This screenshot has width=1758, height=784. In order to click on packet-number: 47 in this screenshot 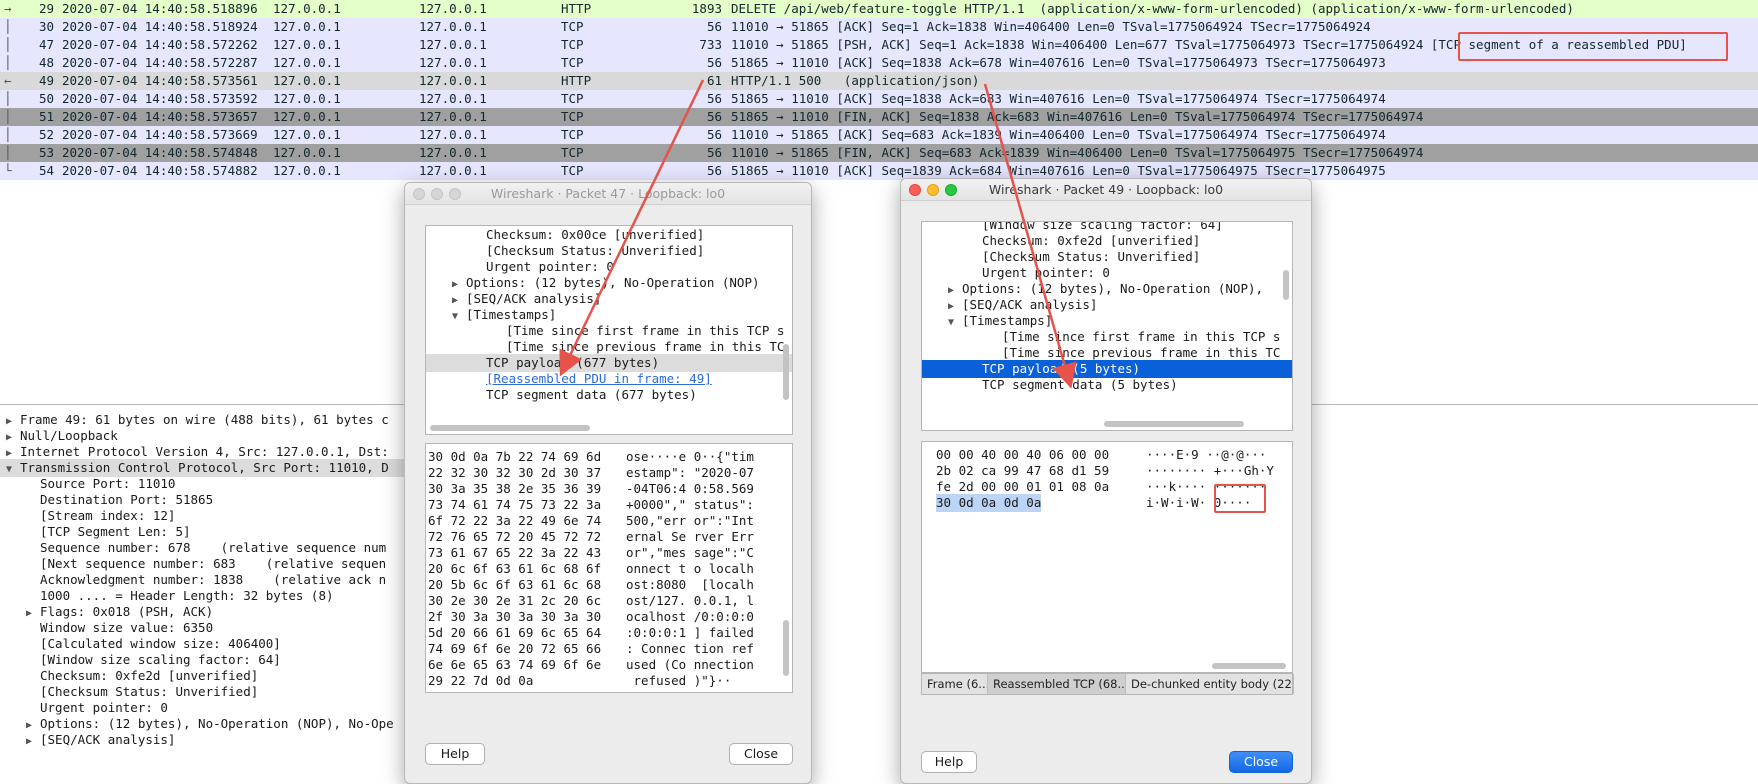, I will do `click(46, 44)`.